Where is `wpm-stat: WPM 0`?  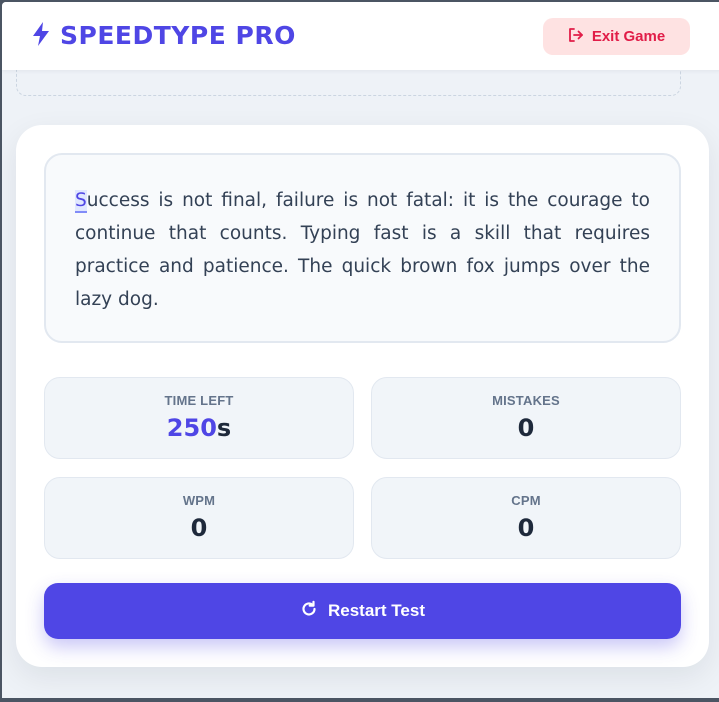
wpm-stat: WPM 0 is located at coordinates (199, 518).